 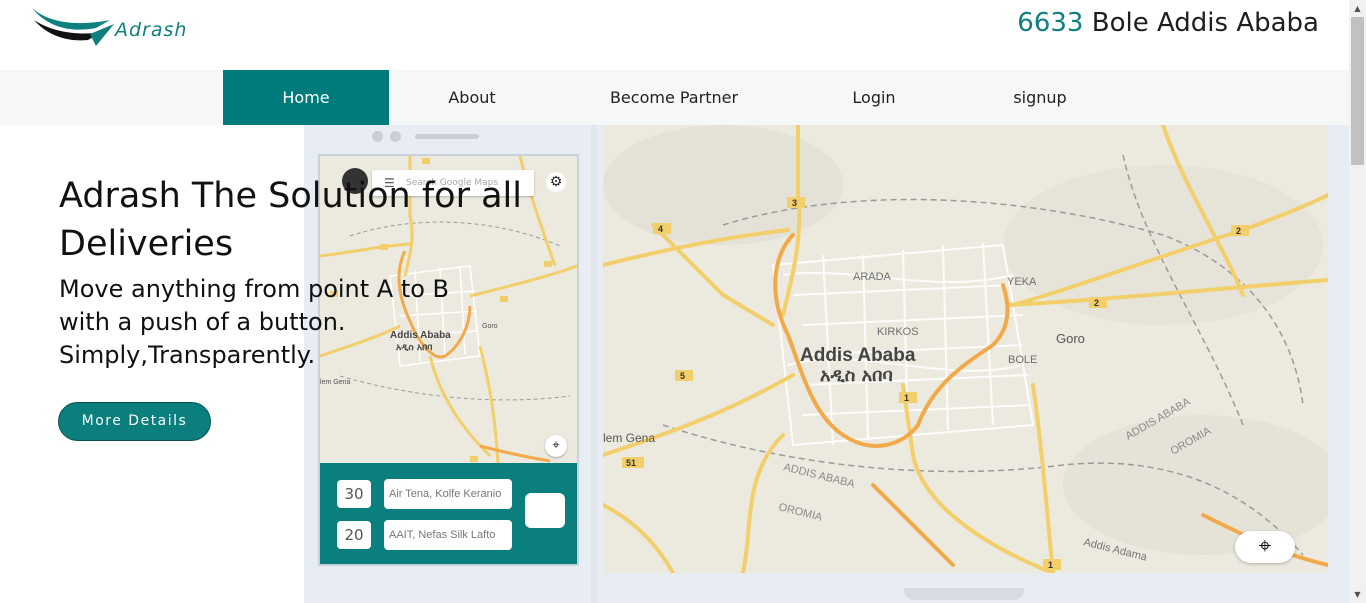 I want to click on device-divider, so click(x=594, y=364).